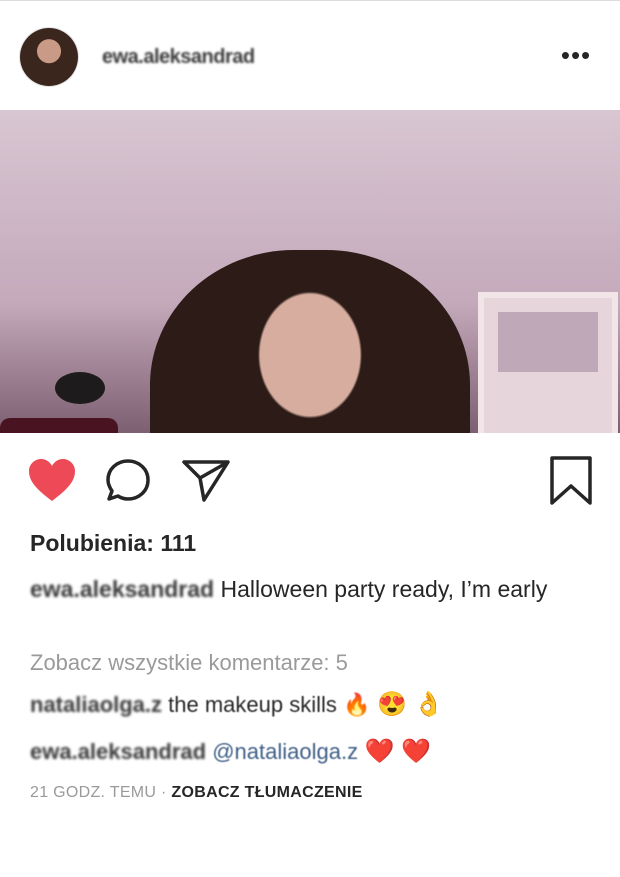 The width and height of the screenshot is (620, 877). What do you see at coordinates (395, 751) in the screenshot?
I see `comment-emoji: ❤️ ❤️` at bounding box center [395, 751].